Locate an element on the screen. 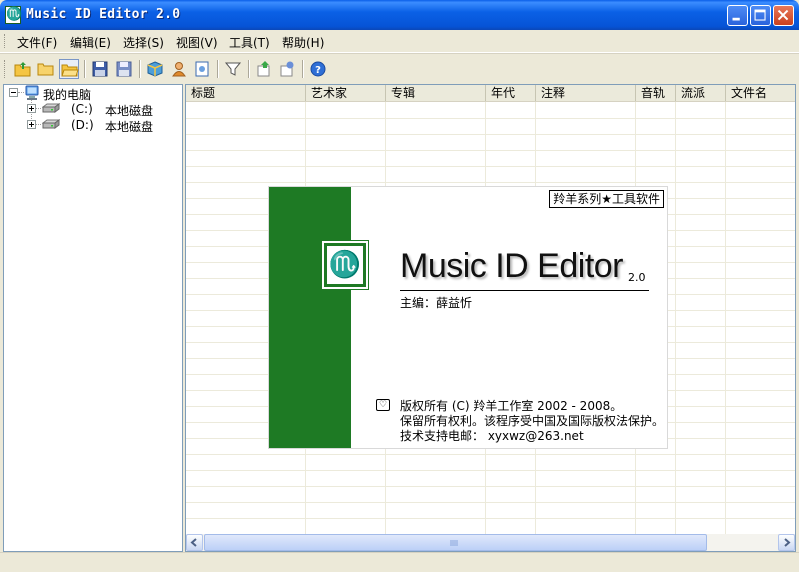 The width and height of the screenshot is (799, 572). splash-logo: ♏ is located at coordinates (345, 265).